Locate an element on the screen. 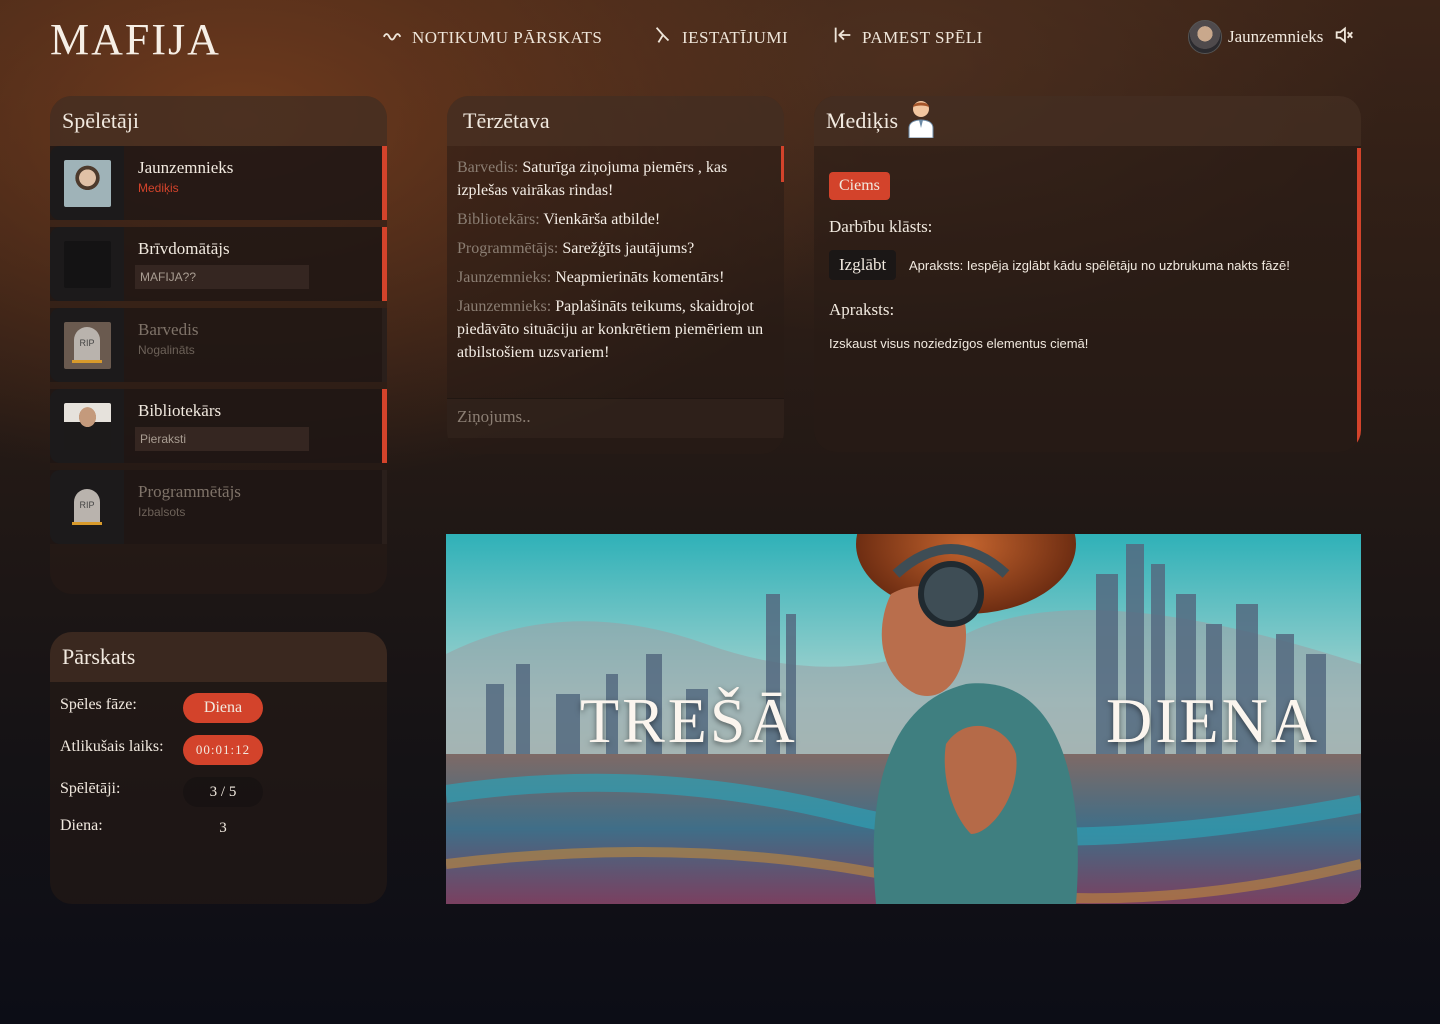 This screenshot has height=1024, width=1440. player-name: Programmētājs is located at coordinates (189, 491).